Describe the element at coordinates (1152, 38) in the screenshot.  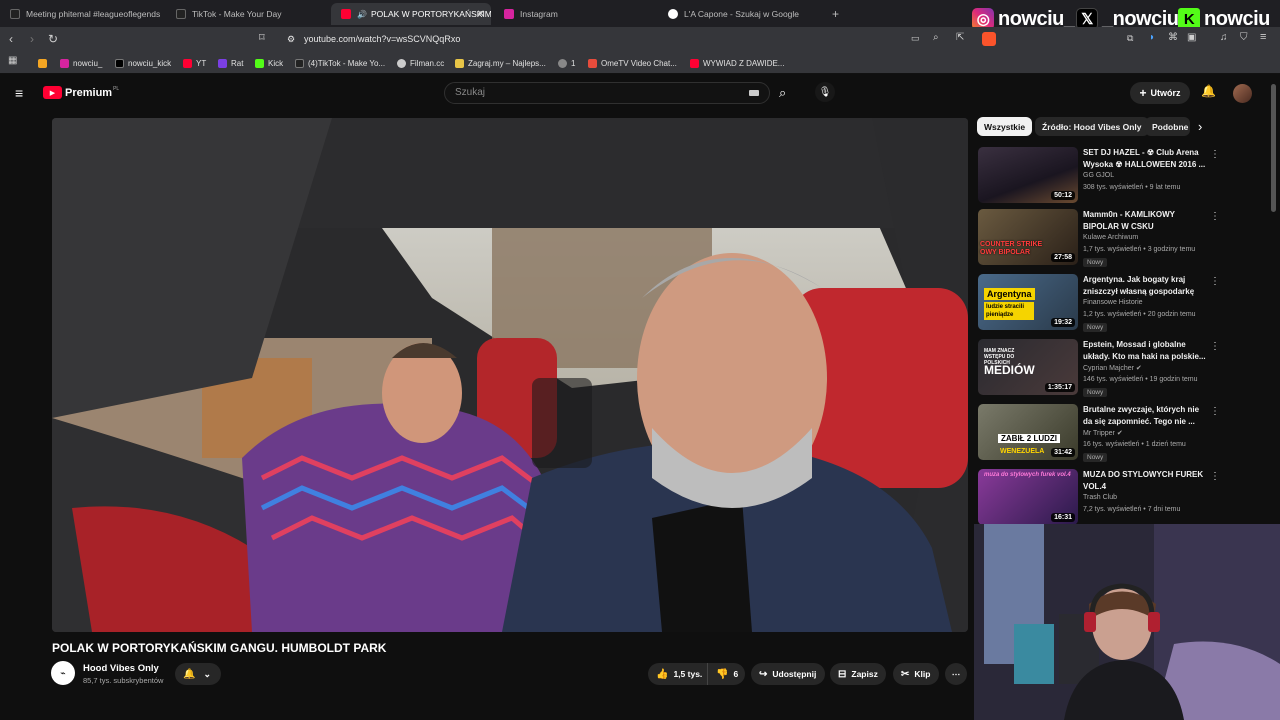
I see `audio-extension-icon: ◗` at that location.